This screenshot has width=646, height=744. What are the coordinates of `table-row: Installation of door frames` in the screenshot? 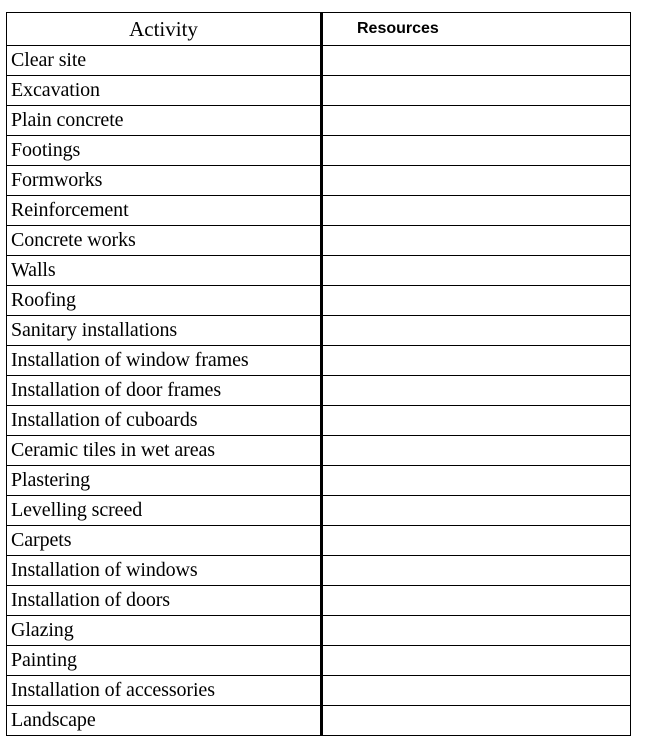 It's located at (318, 390).